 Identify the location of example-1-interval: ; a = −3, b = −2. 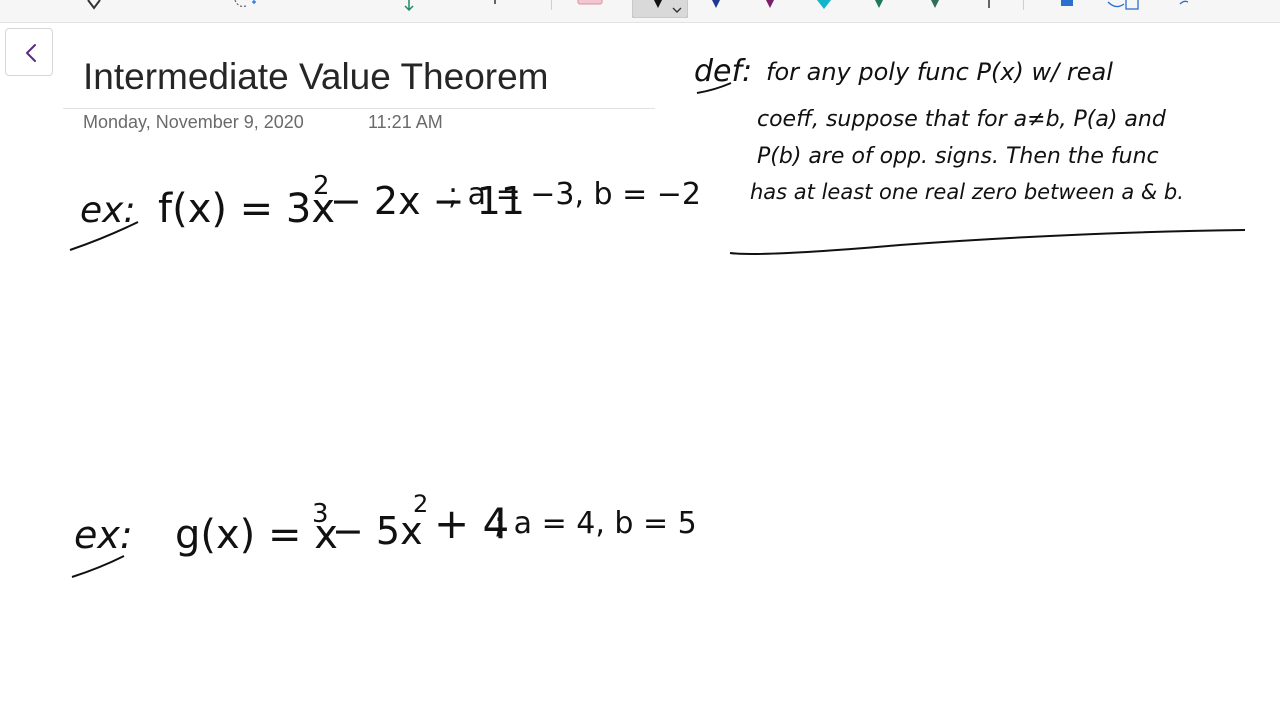
(574, 194).